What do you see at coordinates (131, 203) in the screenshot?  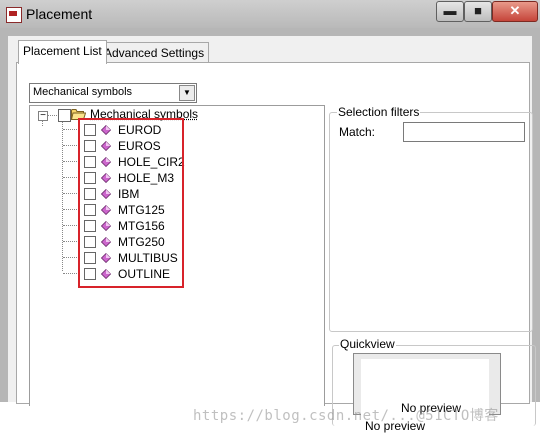 I see `highlight-box` at bounding box center [131, 203].